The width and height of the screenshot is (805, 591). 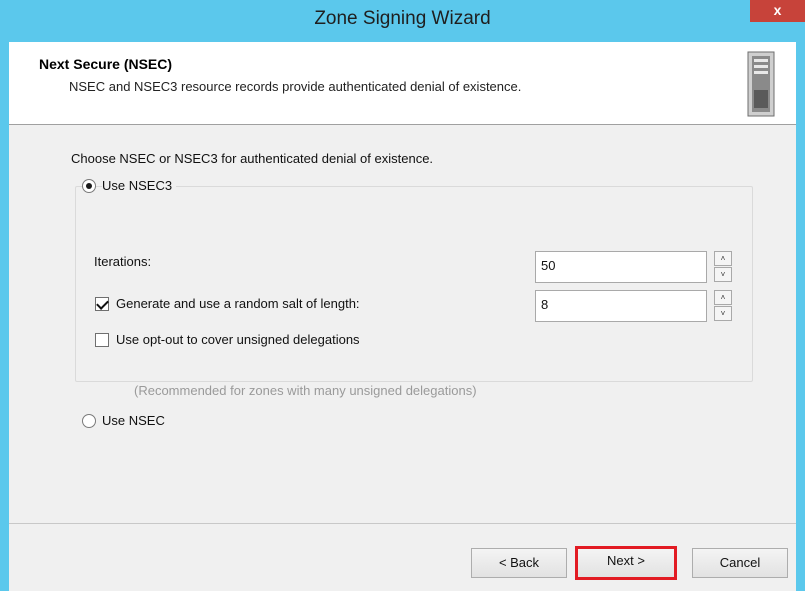 What do you see at coordinates (102, 304) in the screenshot?
I see `random-salt-checkbox` at bounding box center [102, 304].